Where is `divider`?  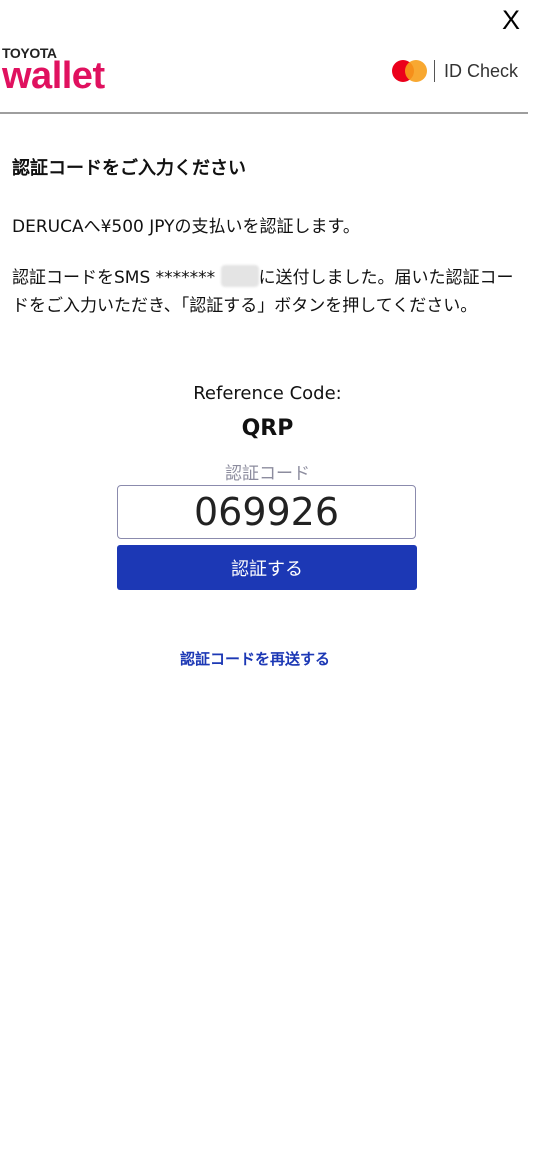
divider is located at coordinates (434, 71).